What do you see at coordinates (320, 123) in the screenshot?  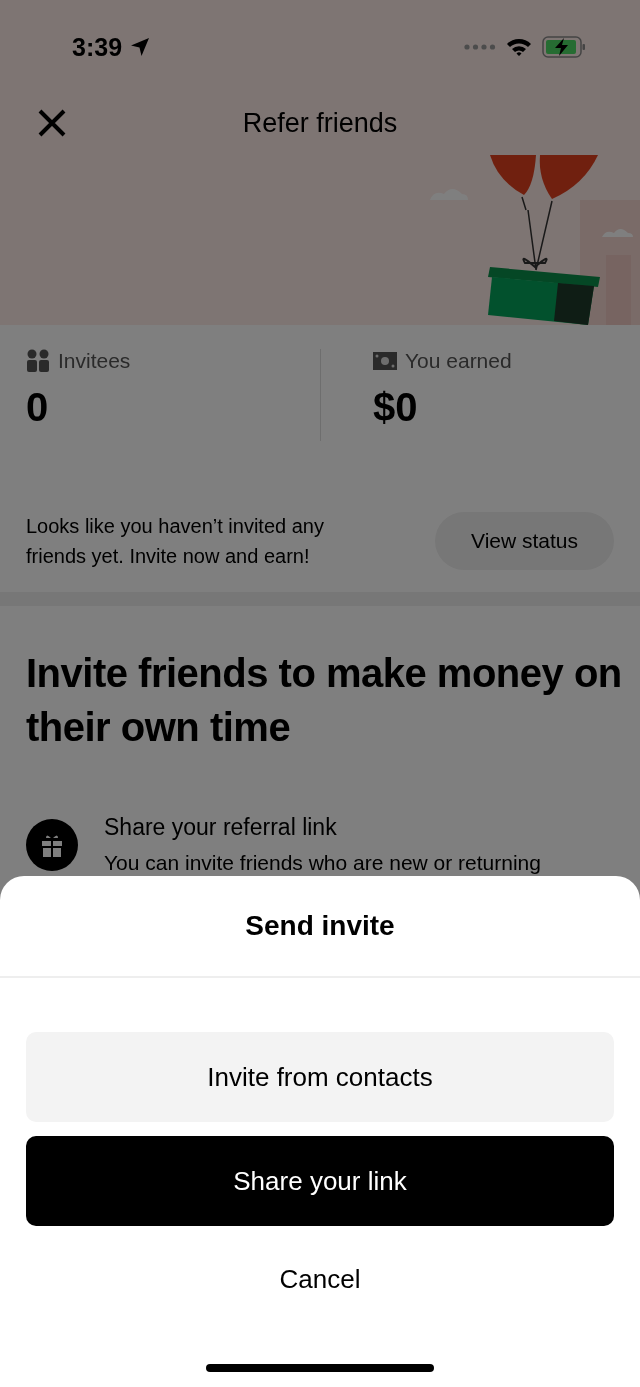 I see `page-title: Refer friends` at bounding box center [320, 123].